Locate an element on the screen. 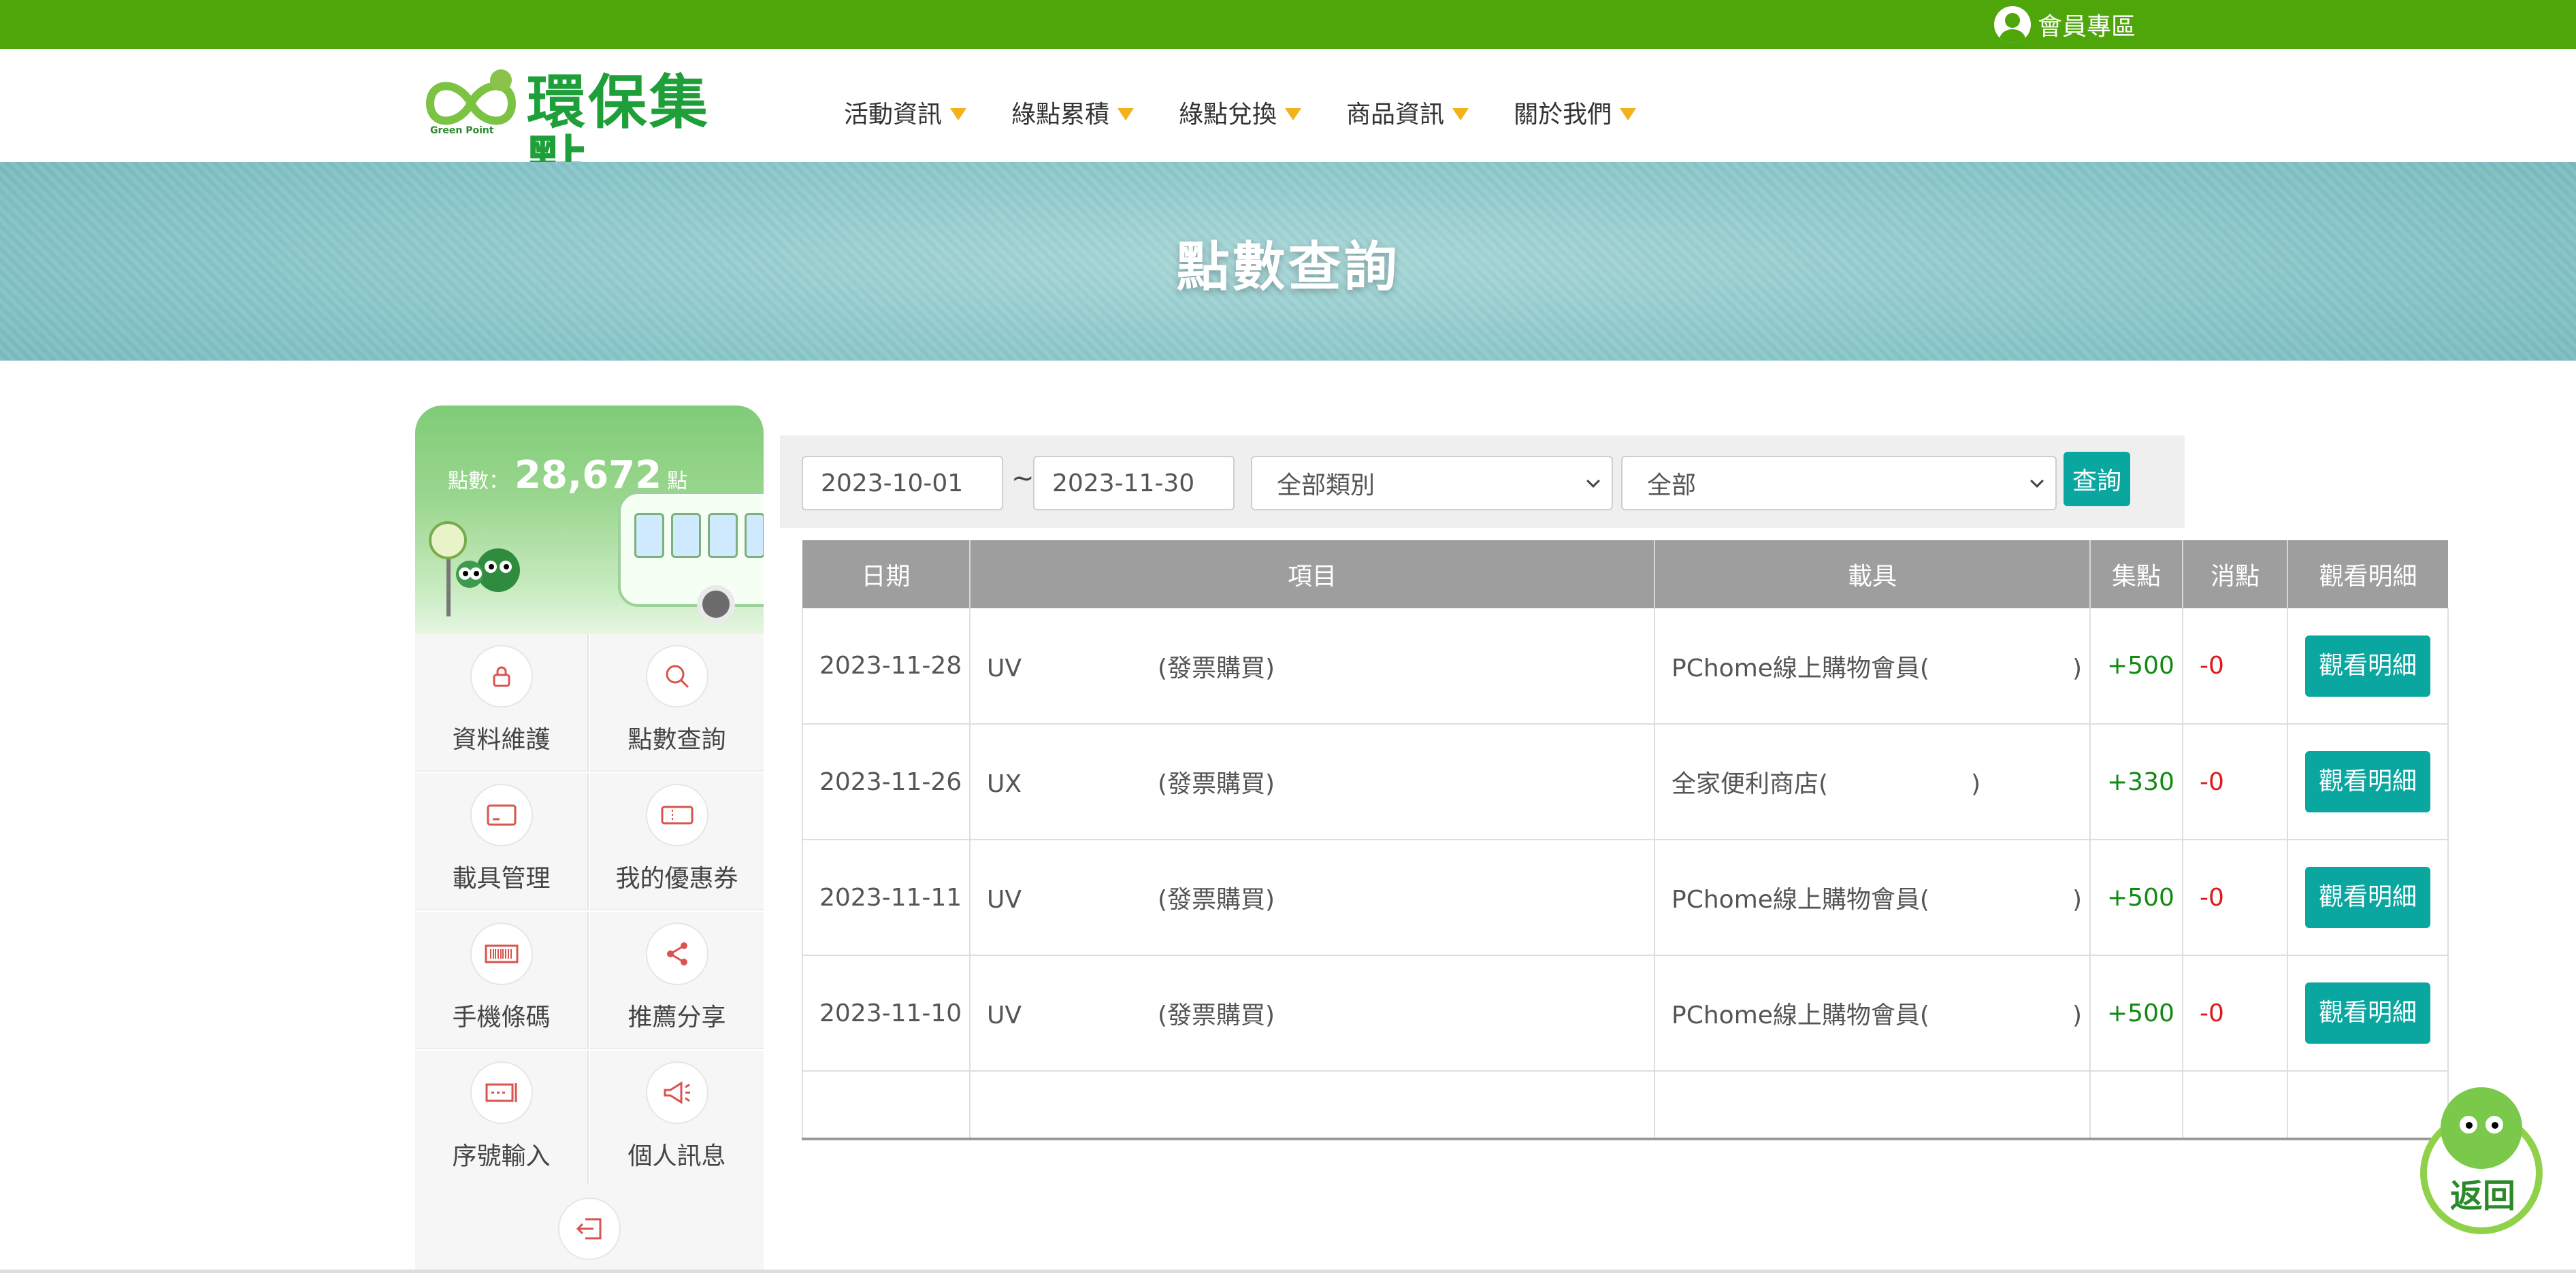  sidebar-item-label: 手機條碼 is located at coordinates (501, 1017).